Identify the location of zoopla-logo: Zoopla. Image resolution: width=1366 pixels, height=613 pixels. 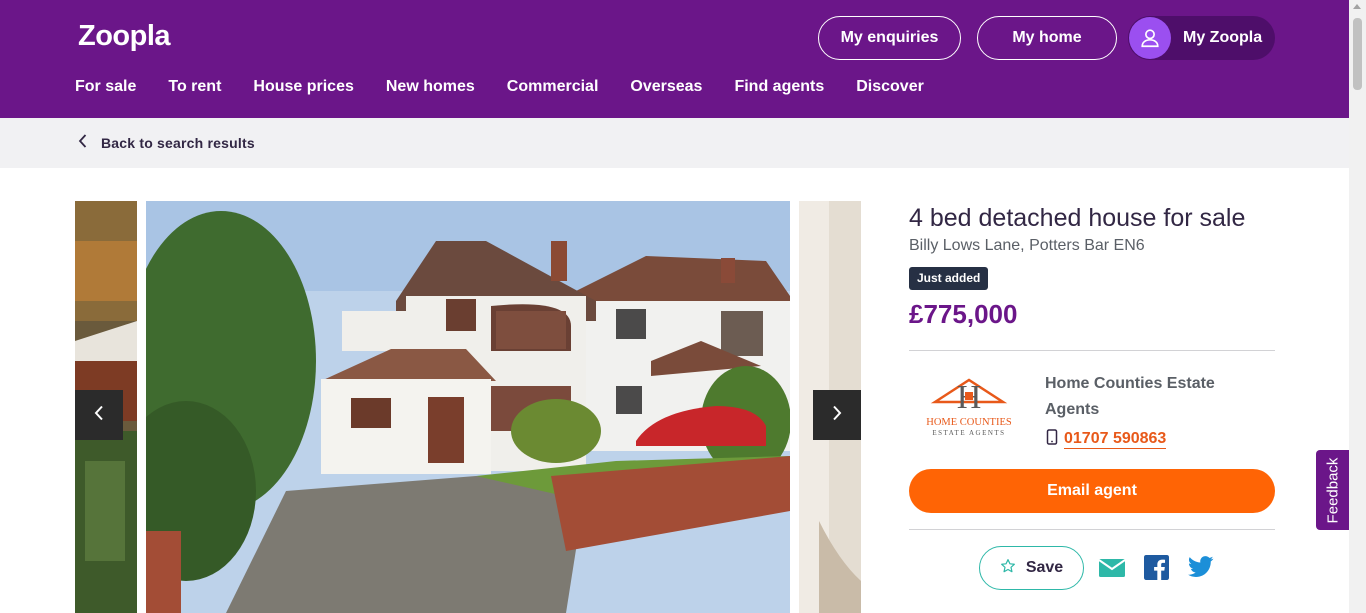
(124, 36).